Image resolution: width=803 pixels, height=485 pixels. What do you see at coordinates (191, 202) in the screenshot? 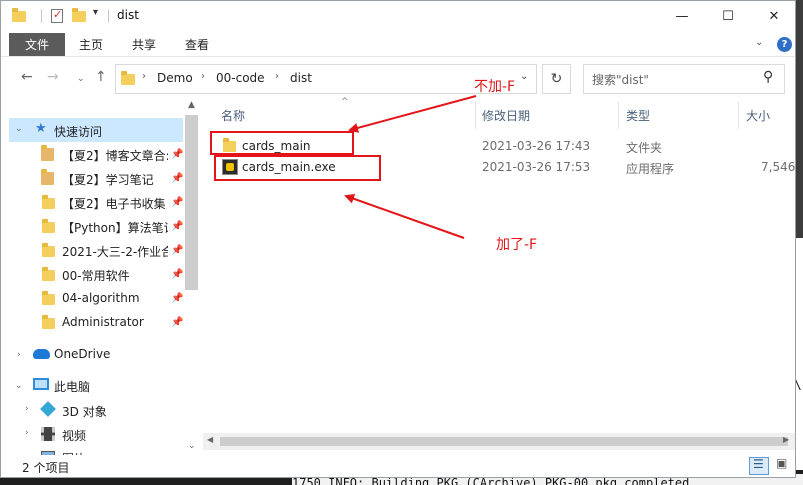
I see `sidebar-scrollbar` at bounding box center [191, 202].